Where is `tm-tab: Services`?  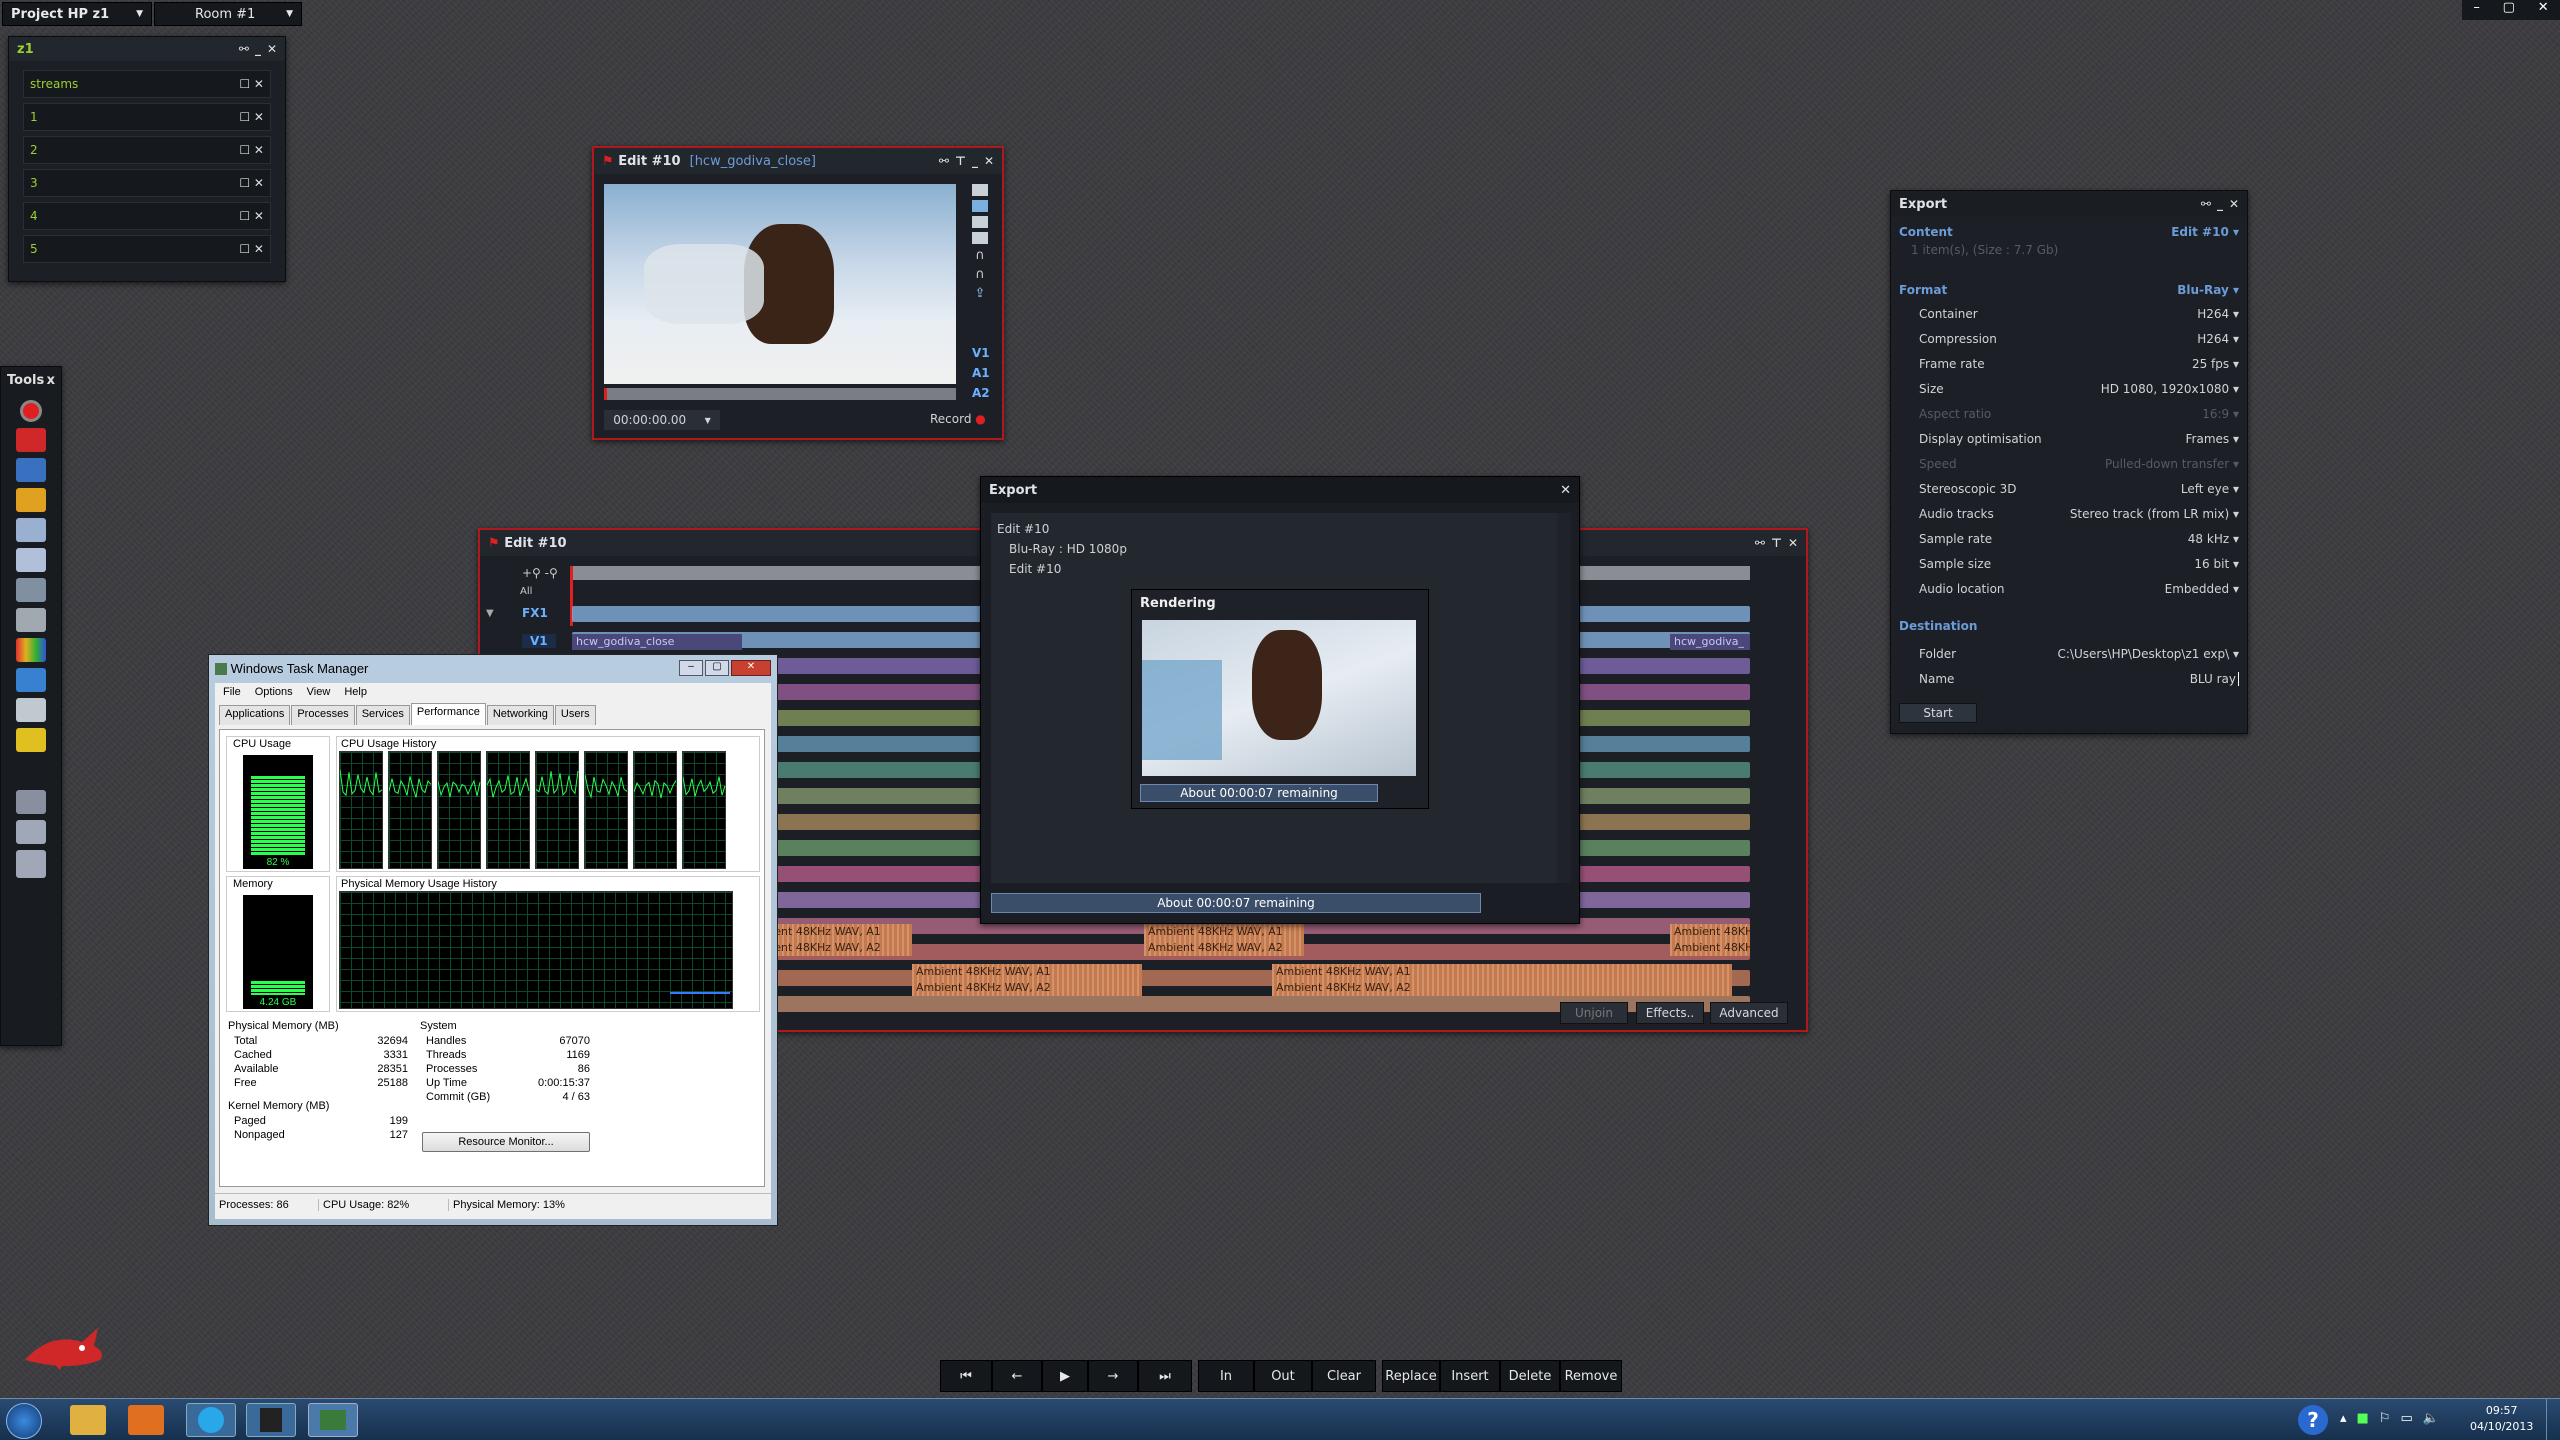 tm-tab: Services is located at coordinates (382, 715).